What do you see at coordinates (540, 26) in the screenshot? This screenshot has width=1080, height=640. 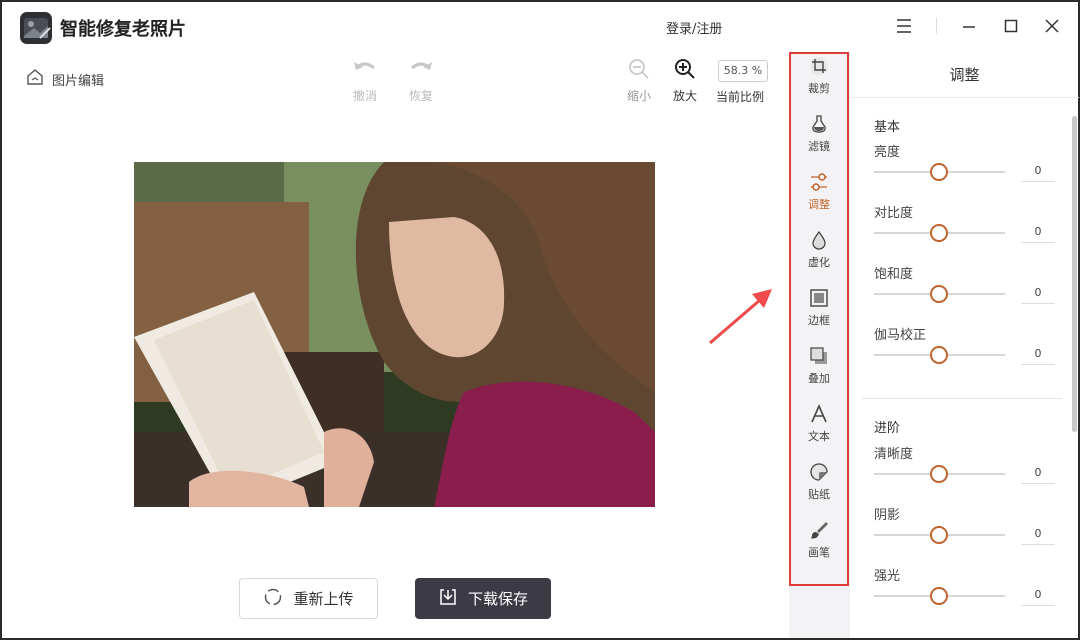 I see `title-bar: 智能修复老照片 登录/注册` at bounding box center [540, 26].